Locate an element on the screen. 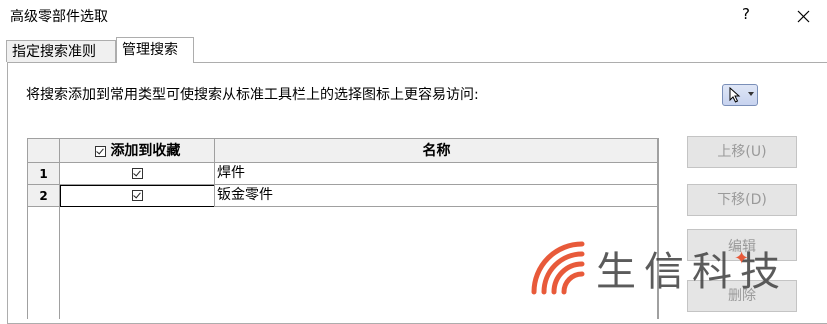 The image size is (827, 324). close-icon is located at coordinates (803, 16).